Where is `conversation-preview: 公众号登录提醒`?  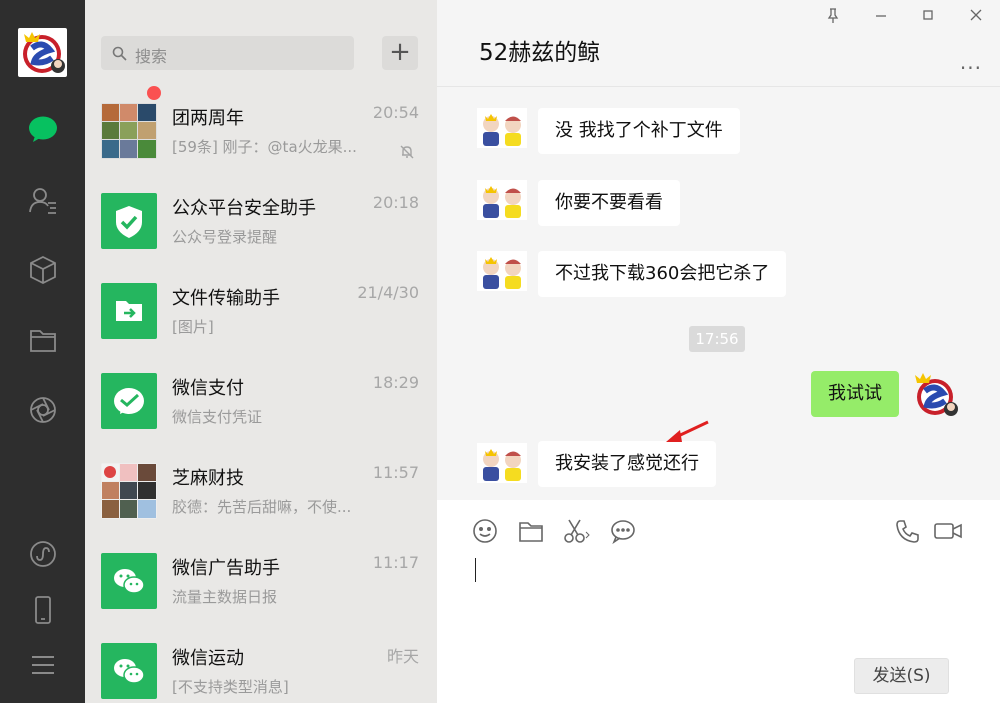
conversation-preview: 公众号登录提醒 is located at coordinates (225, 237).